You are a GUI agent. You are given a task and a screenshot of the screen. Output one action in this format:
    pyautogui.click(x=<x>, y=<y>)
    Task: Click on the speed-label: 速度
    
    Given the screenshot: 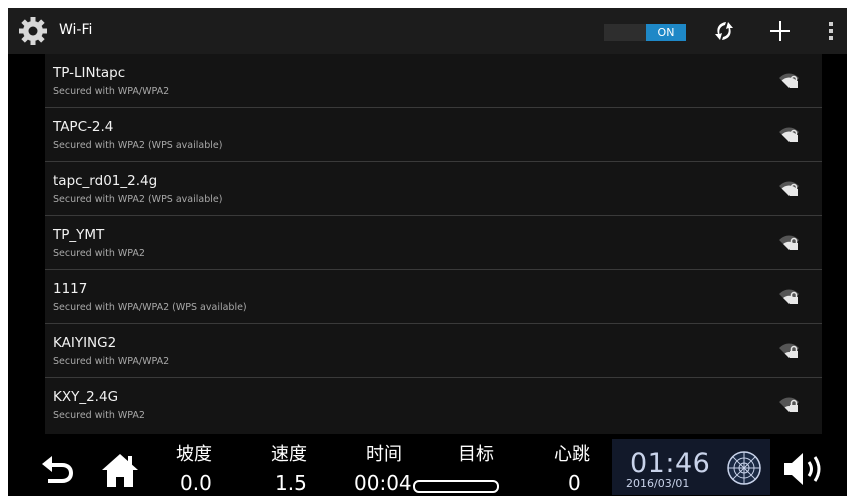 What is the action you would take?
    pyautogui.click(x=289, y=454)
    